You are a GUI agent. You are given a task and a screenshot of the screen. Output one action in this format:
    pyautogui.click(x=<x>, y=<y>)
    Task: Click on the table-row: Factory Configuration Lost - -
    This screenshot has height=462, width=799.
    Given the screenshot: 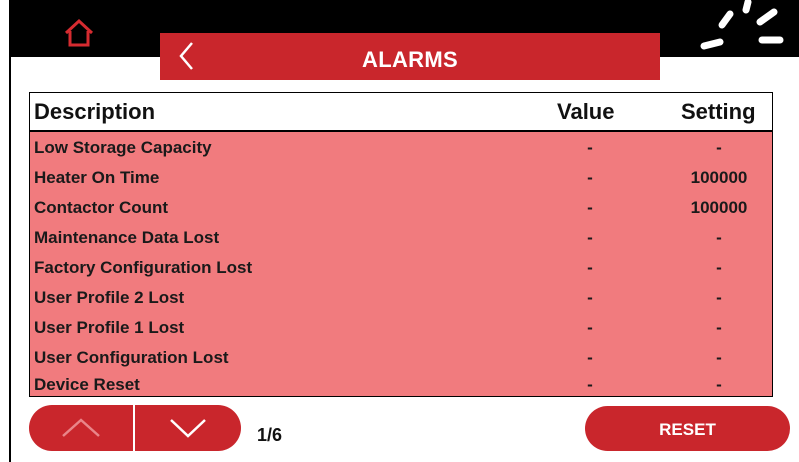 What is the action you would take?
    pyautogui.click(x=401, y=267)
    